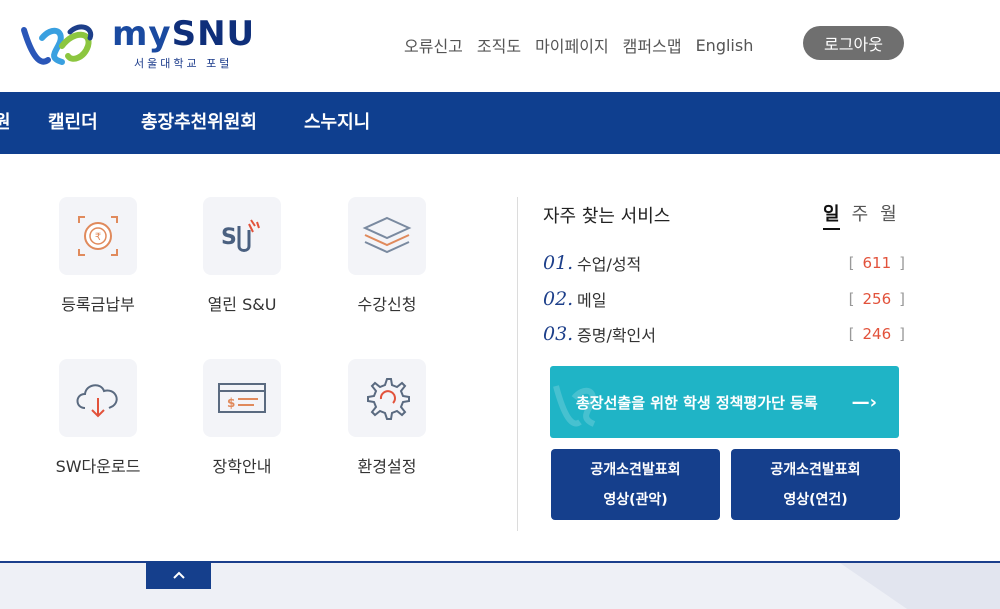 This screenshot has height=609, width=1000. I want to click on service-rank: 01., so click(558, 263).